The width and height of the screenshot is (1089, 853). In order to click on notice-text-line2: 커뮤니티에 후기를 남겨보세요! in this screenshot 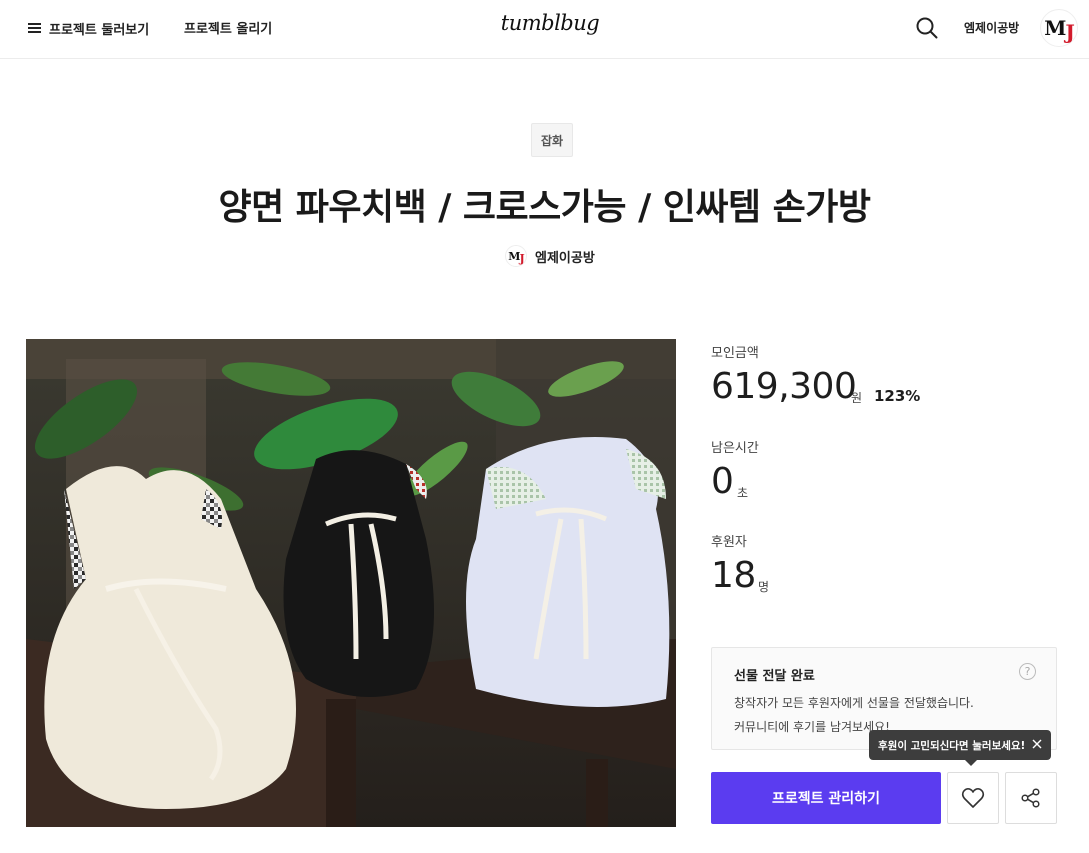, I will do `click(812, 727)`.